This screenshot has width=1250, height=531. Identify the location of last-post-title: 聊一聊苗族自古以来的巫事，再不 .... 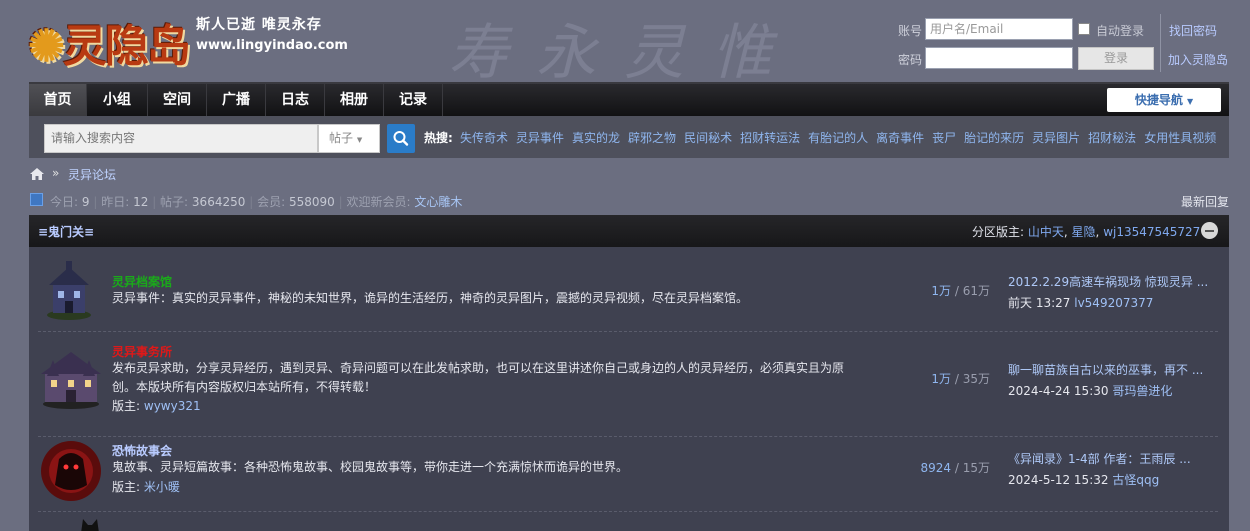
(1108, 369).